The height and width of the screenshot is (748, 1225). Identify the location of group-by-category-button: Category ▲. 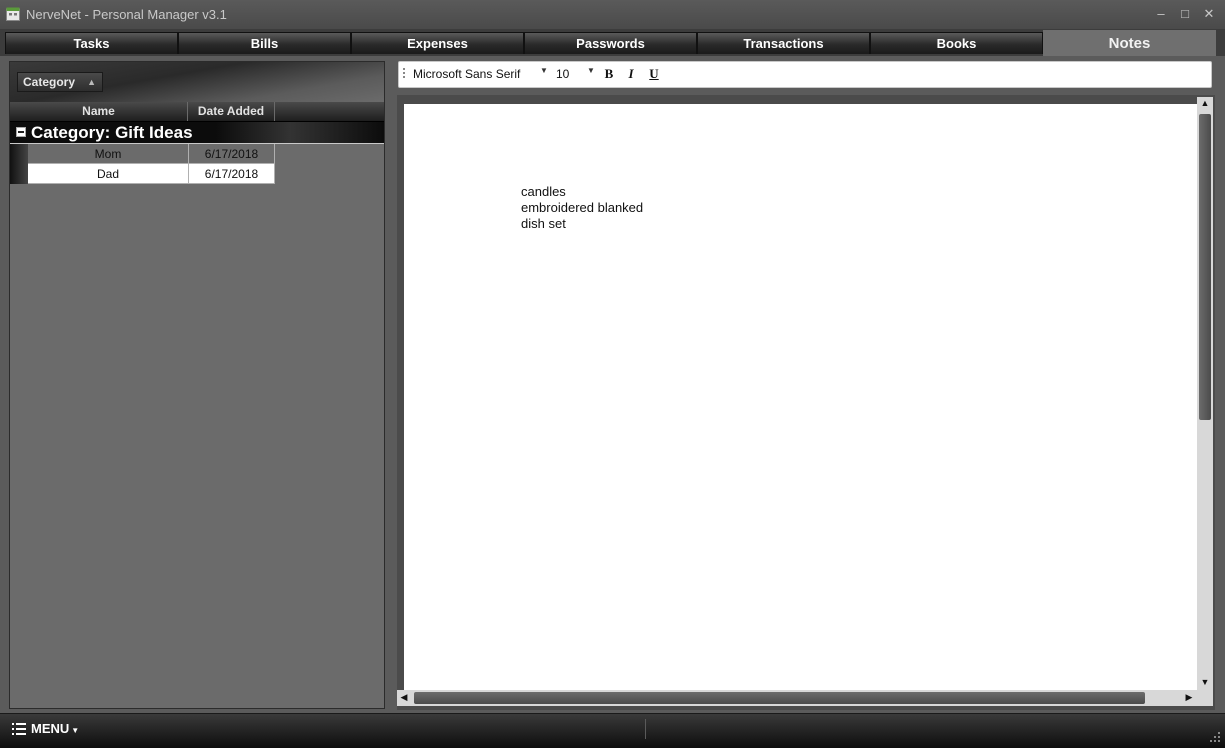
(60, 82).